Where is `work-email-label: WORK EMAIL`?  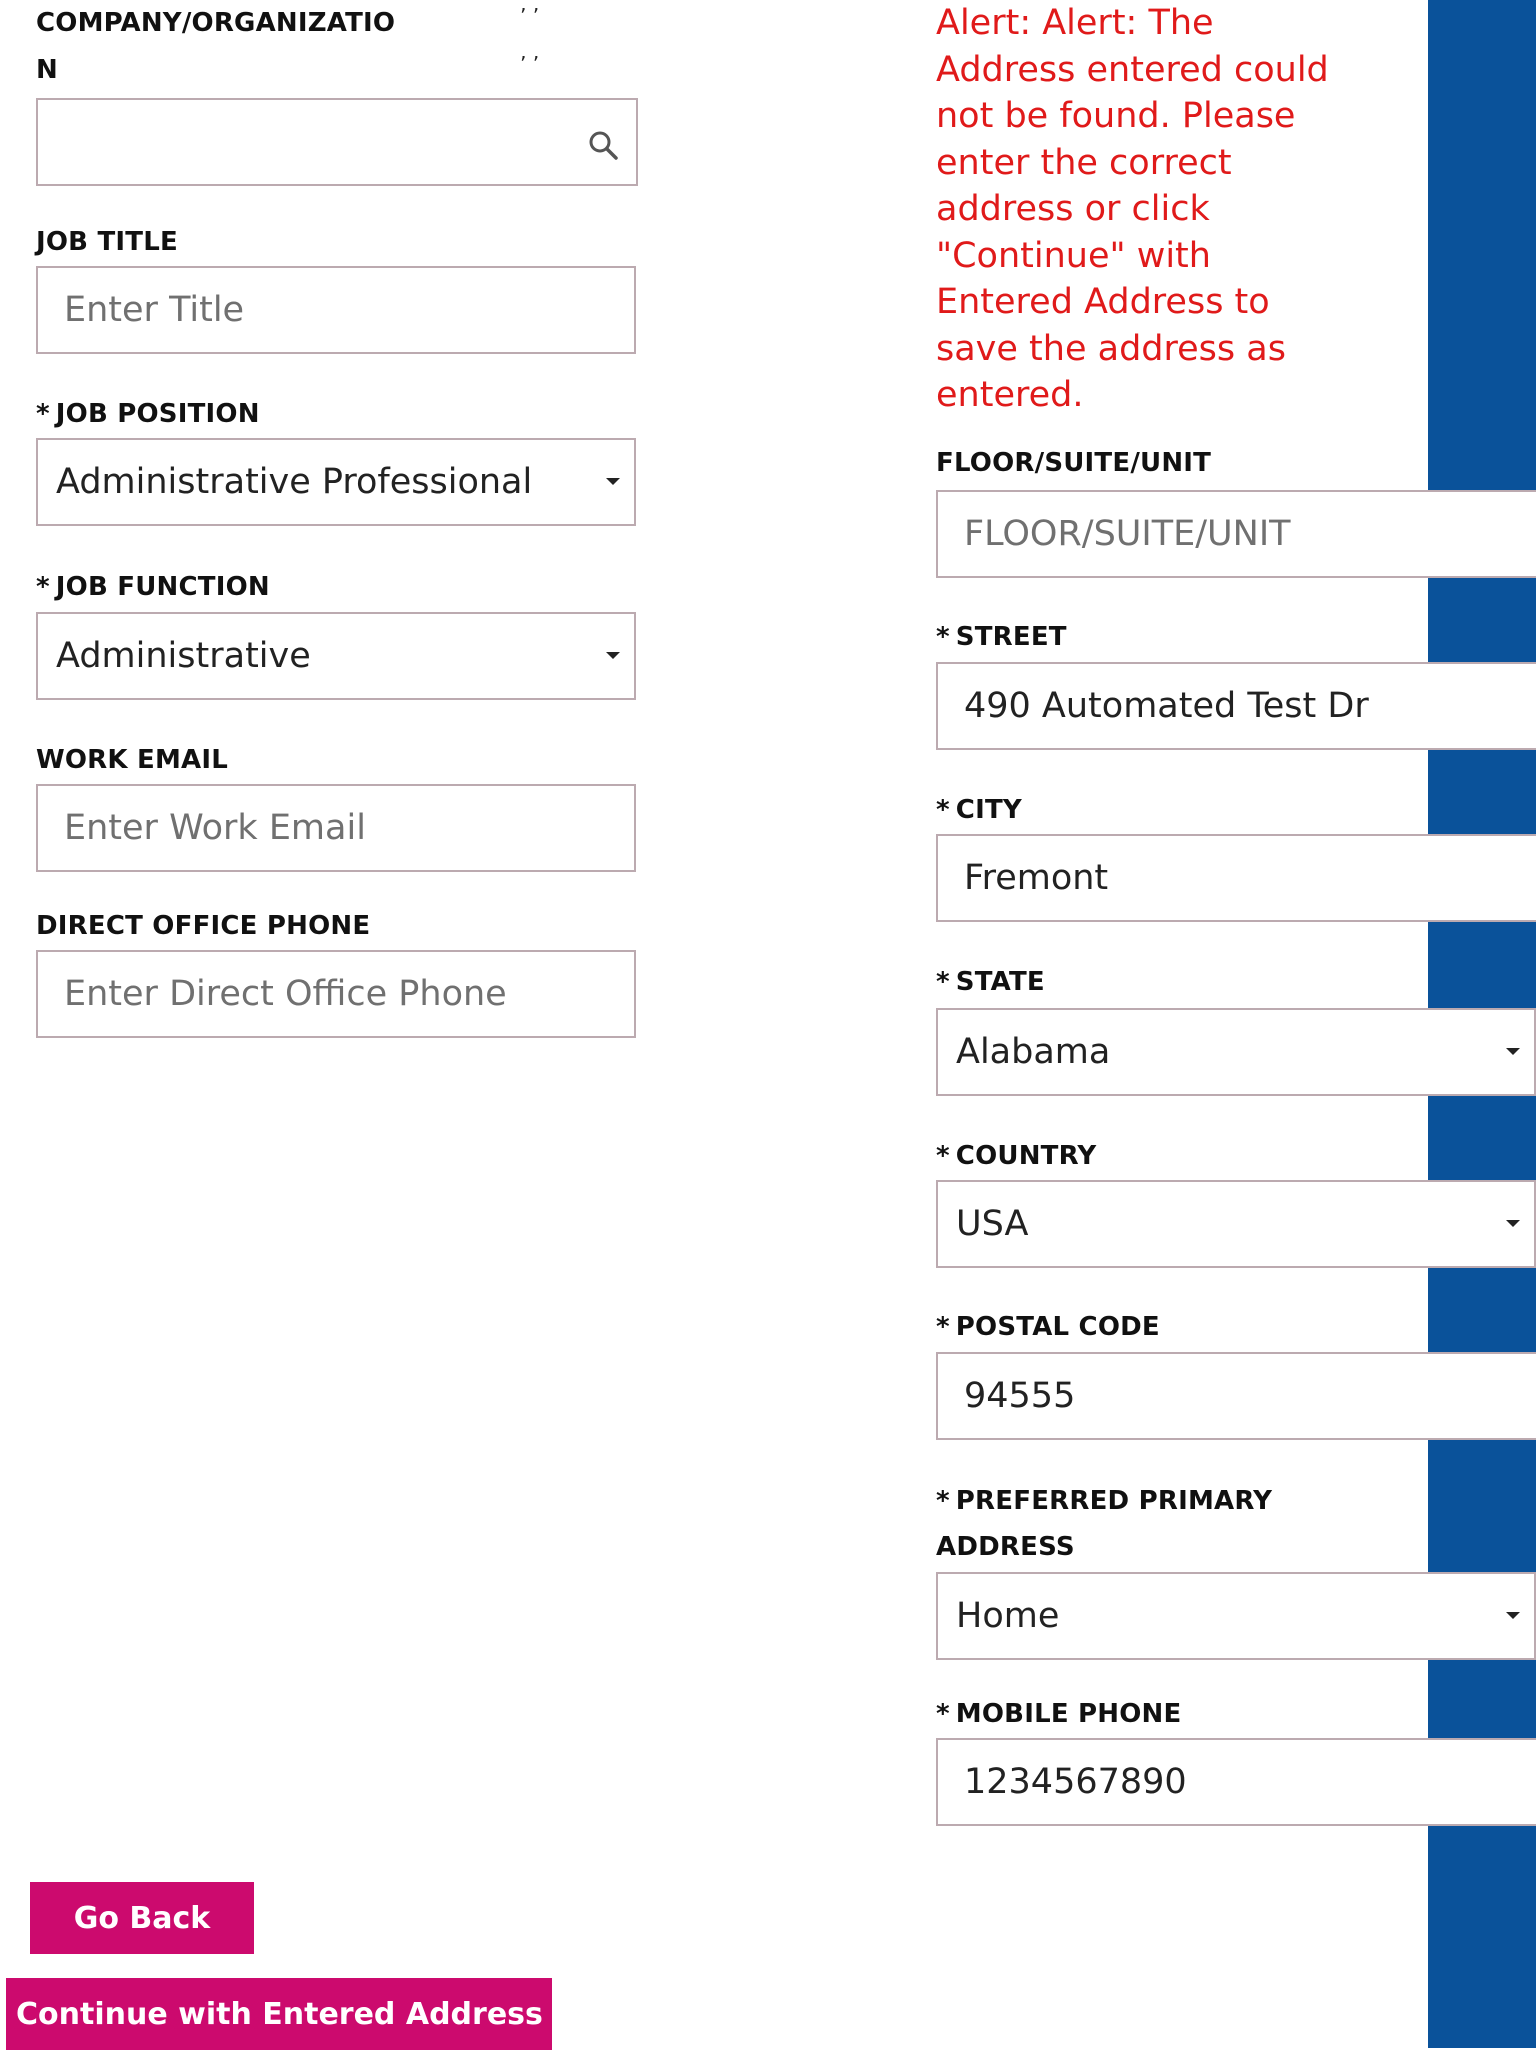 work-email-label: WORK EMAIL is located at coordinates (132, 760).